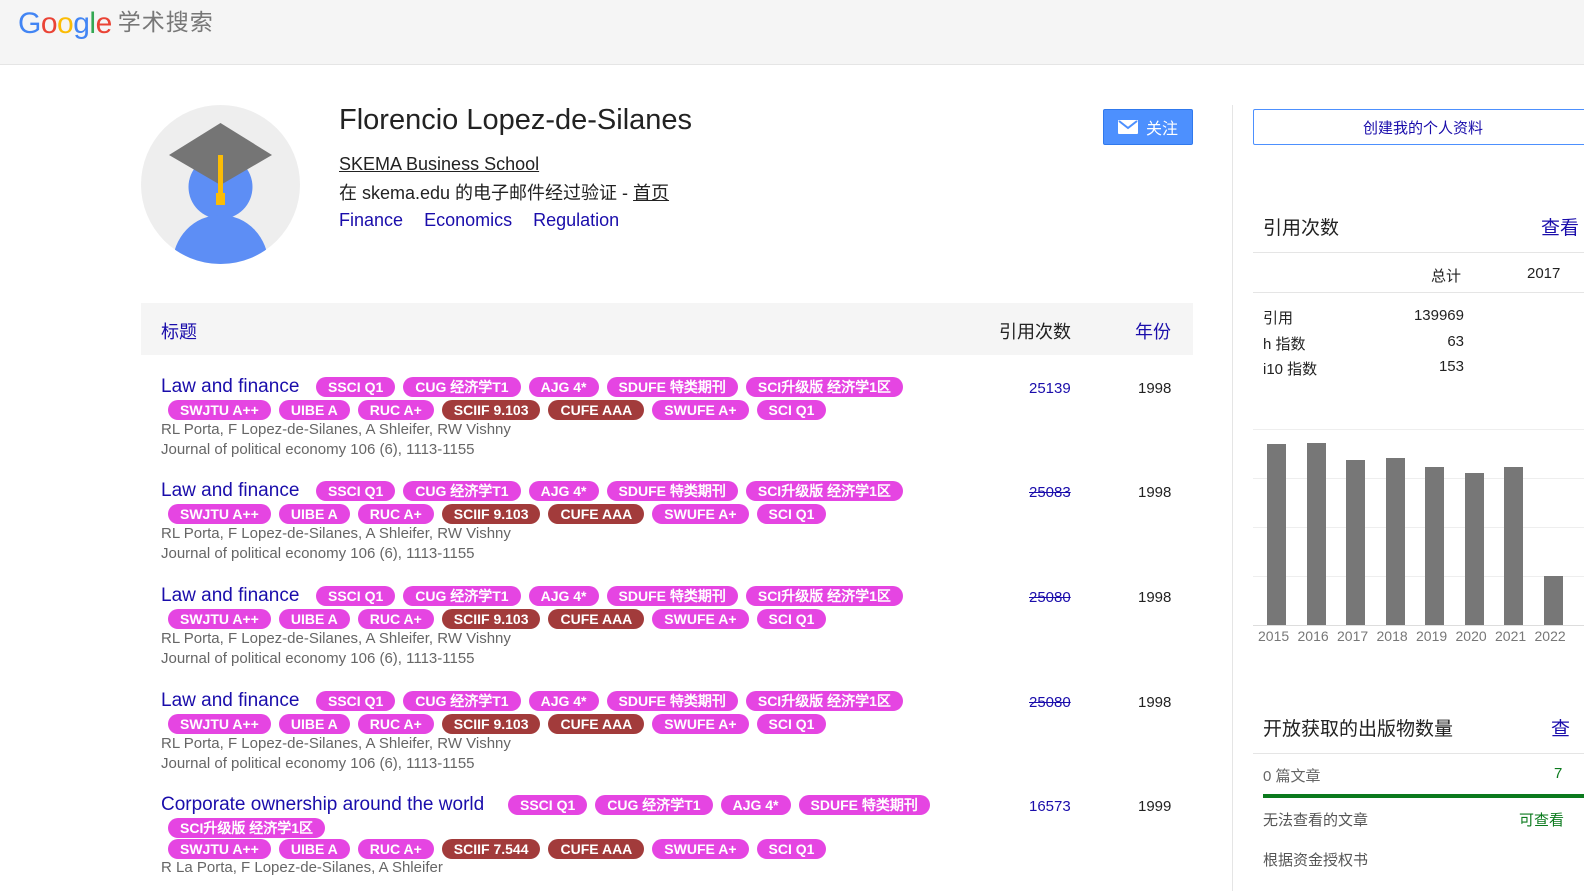 The height and width of the screenshot is (891, 1584). What do you see at coordinates (792, 32) in the screenshot?
I see `top-bar: Google 学术搜索` at bounding box center [792, 32].